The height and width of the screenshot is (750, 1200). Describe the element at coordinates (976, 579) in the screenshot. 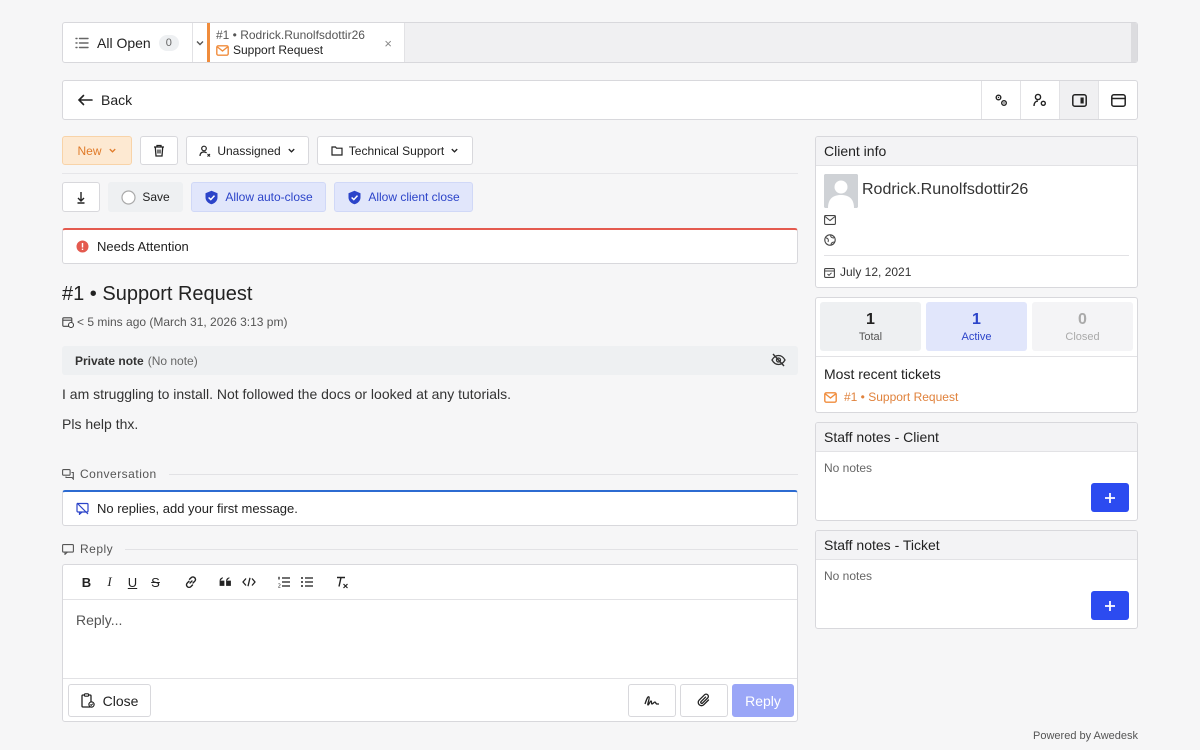

I see `staff-notes-ticket-card: Staff notes - Ticket No notes` at that location.